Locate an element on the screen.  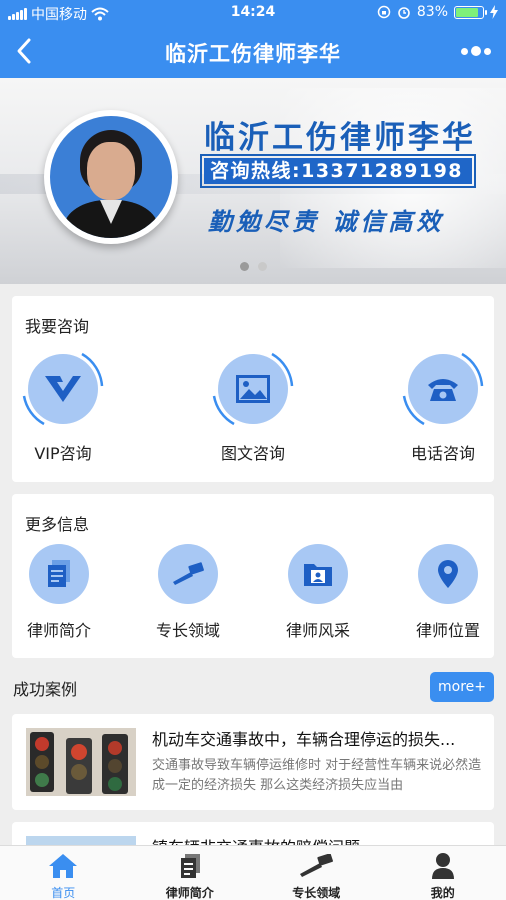
folder-person-icon is located at coordinates (318, 575).